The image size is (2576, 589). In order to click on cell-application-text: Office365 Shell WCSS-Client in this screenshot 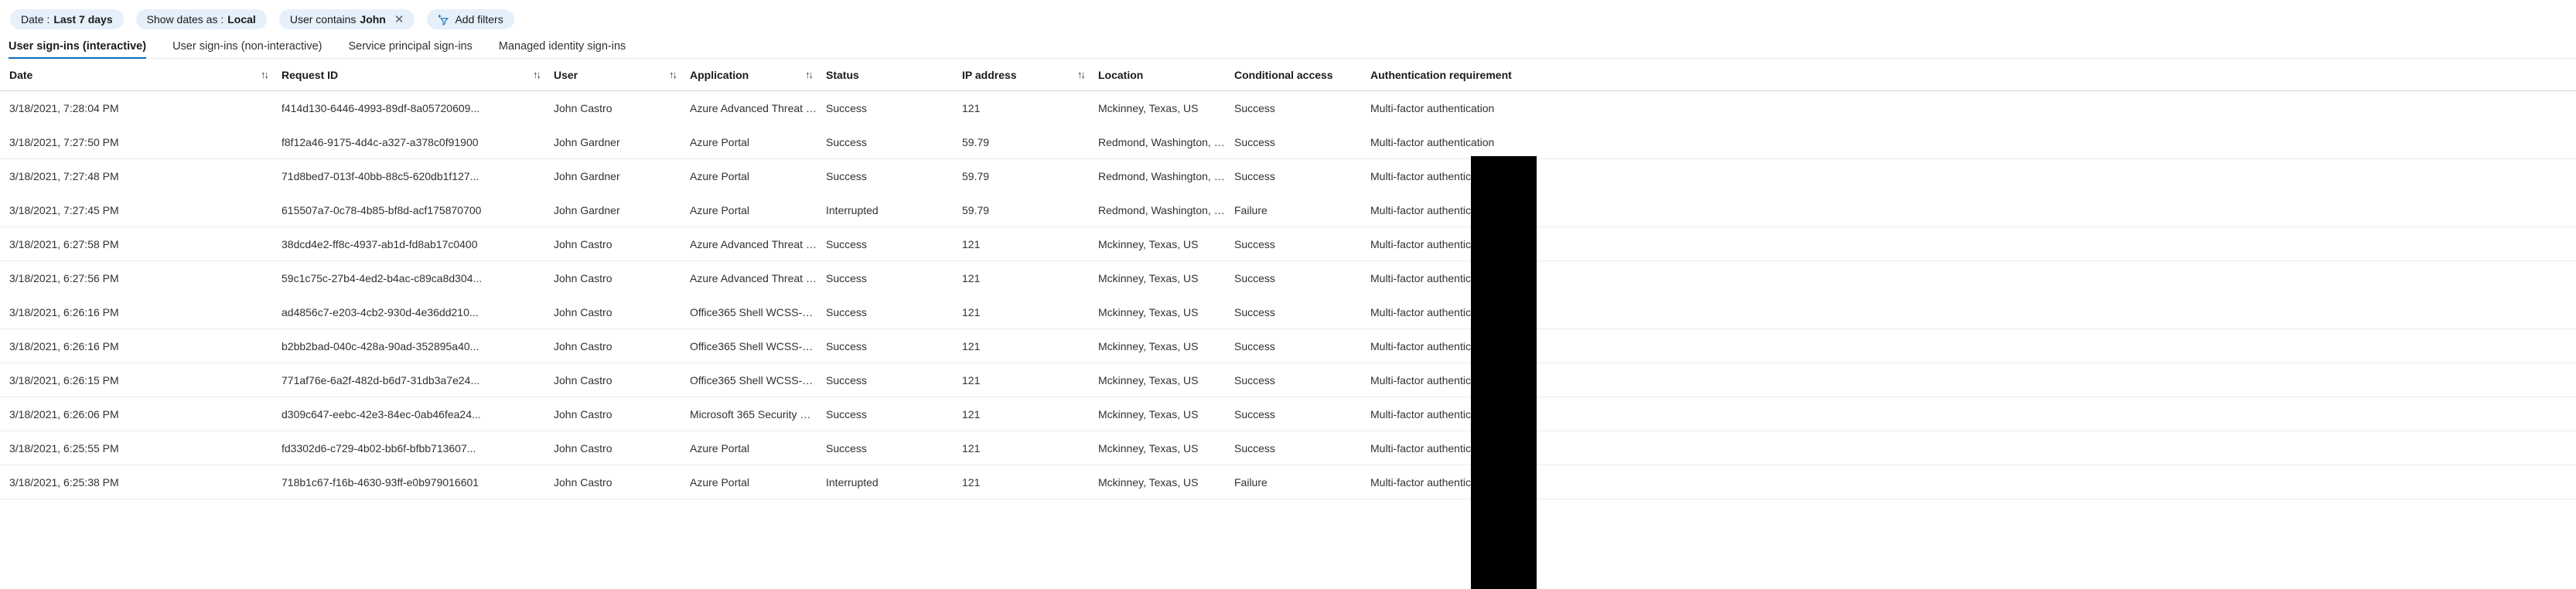, I will do `click(753, 379)`.